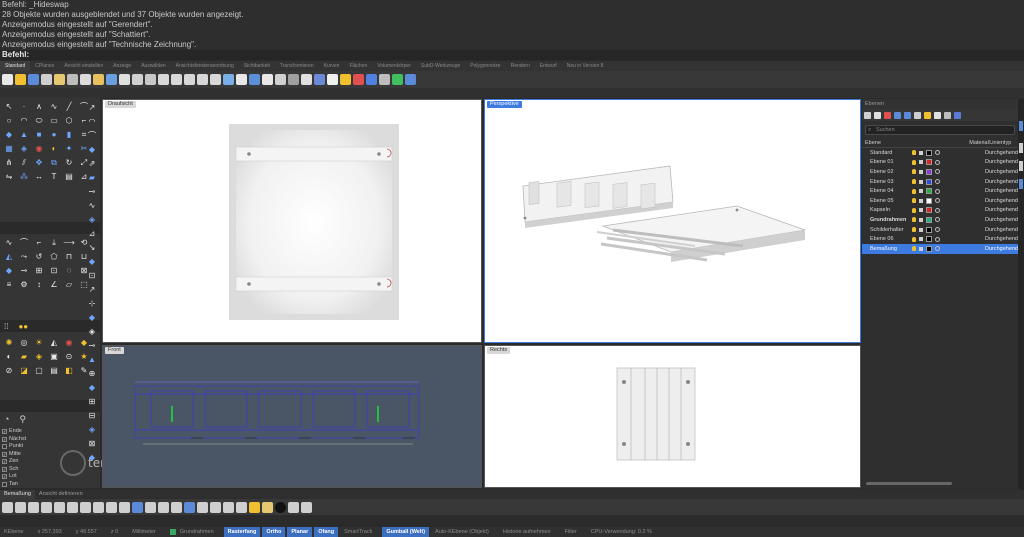 This screenshot has width=1024, height=537. Describe the element at coordinates (39, 370) in the screenshot. I see `make2d-icon: ▢` at that location.